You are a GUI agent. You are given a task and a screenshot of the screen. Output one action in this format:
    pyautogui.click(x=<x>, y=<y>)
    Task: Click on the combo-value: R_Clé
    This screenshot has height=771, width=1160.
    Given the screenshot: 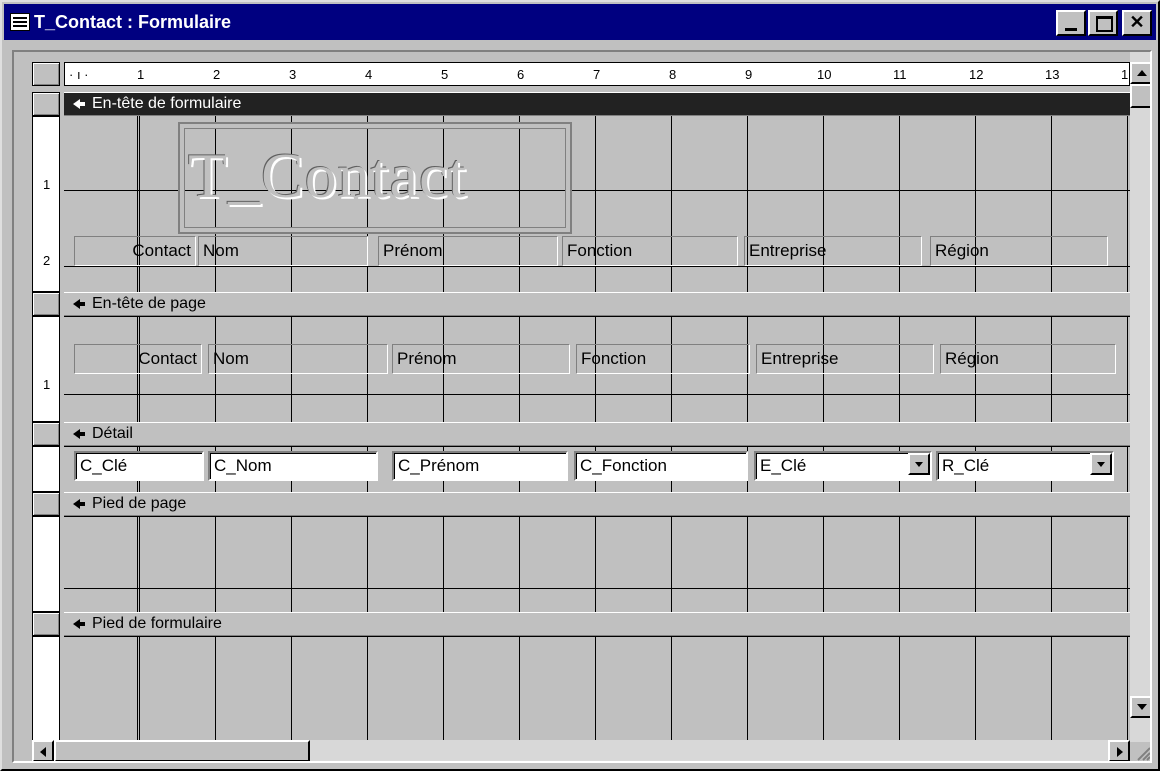 What is the action you would take?
    pyautogui.click(x=1025, y=466)
    